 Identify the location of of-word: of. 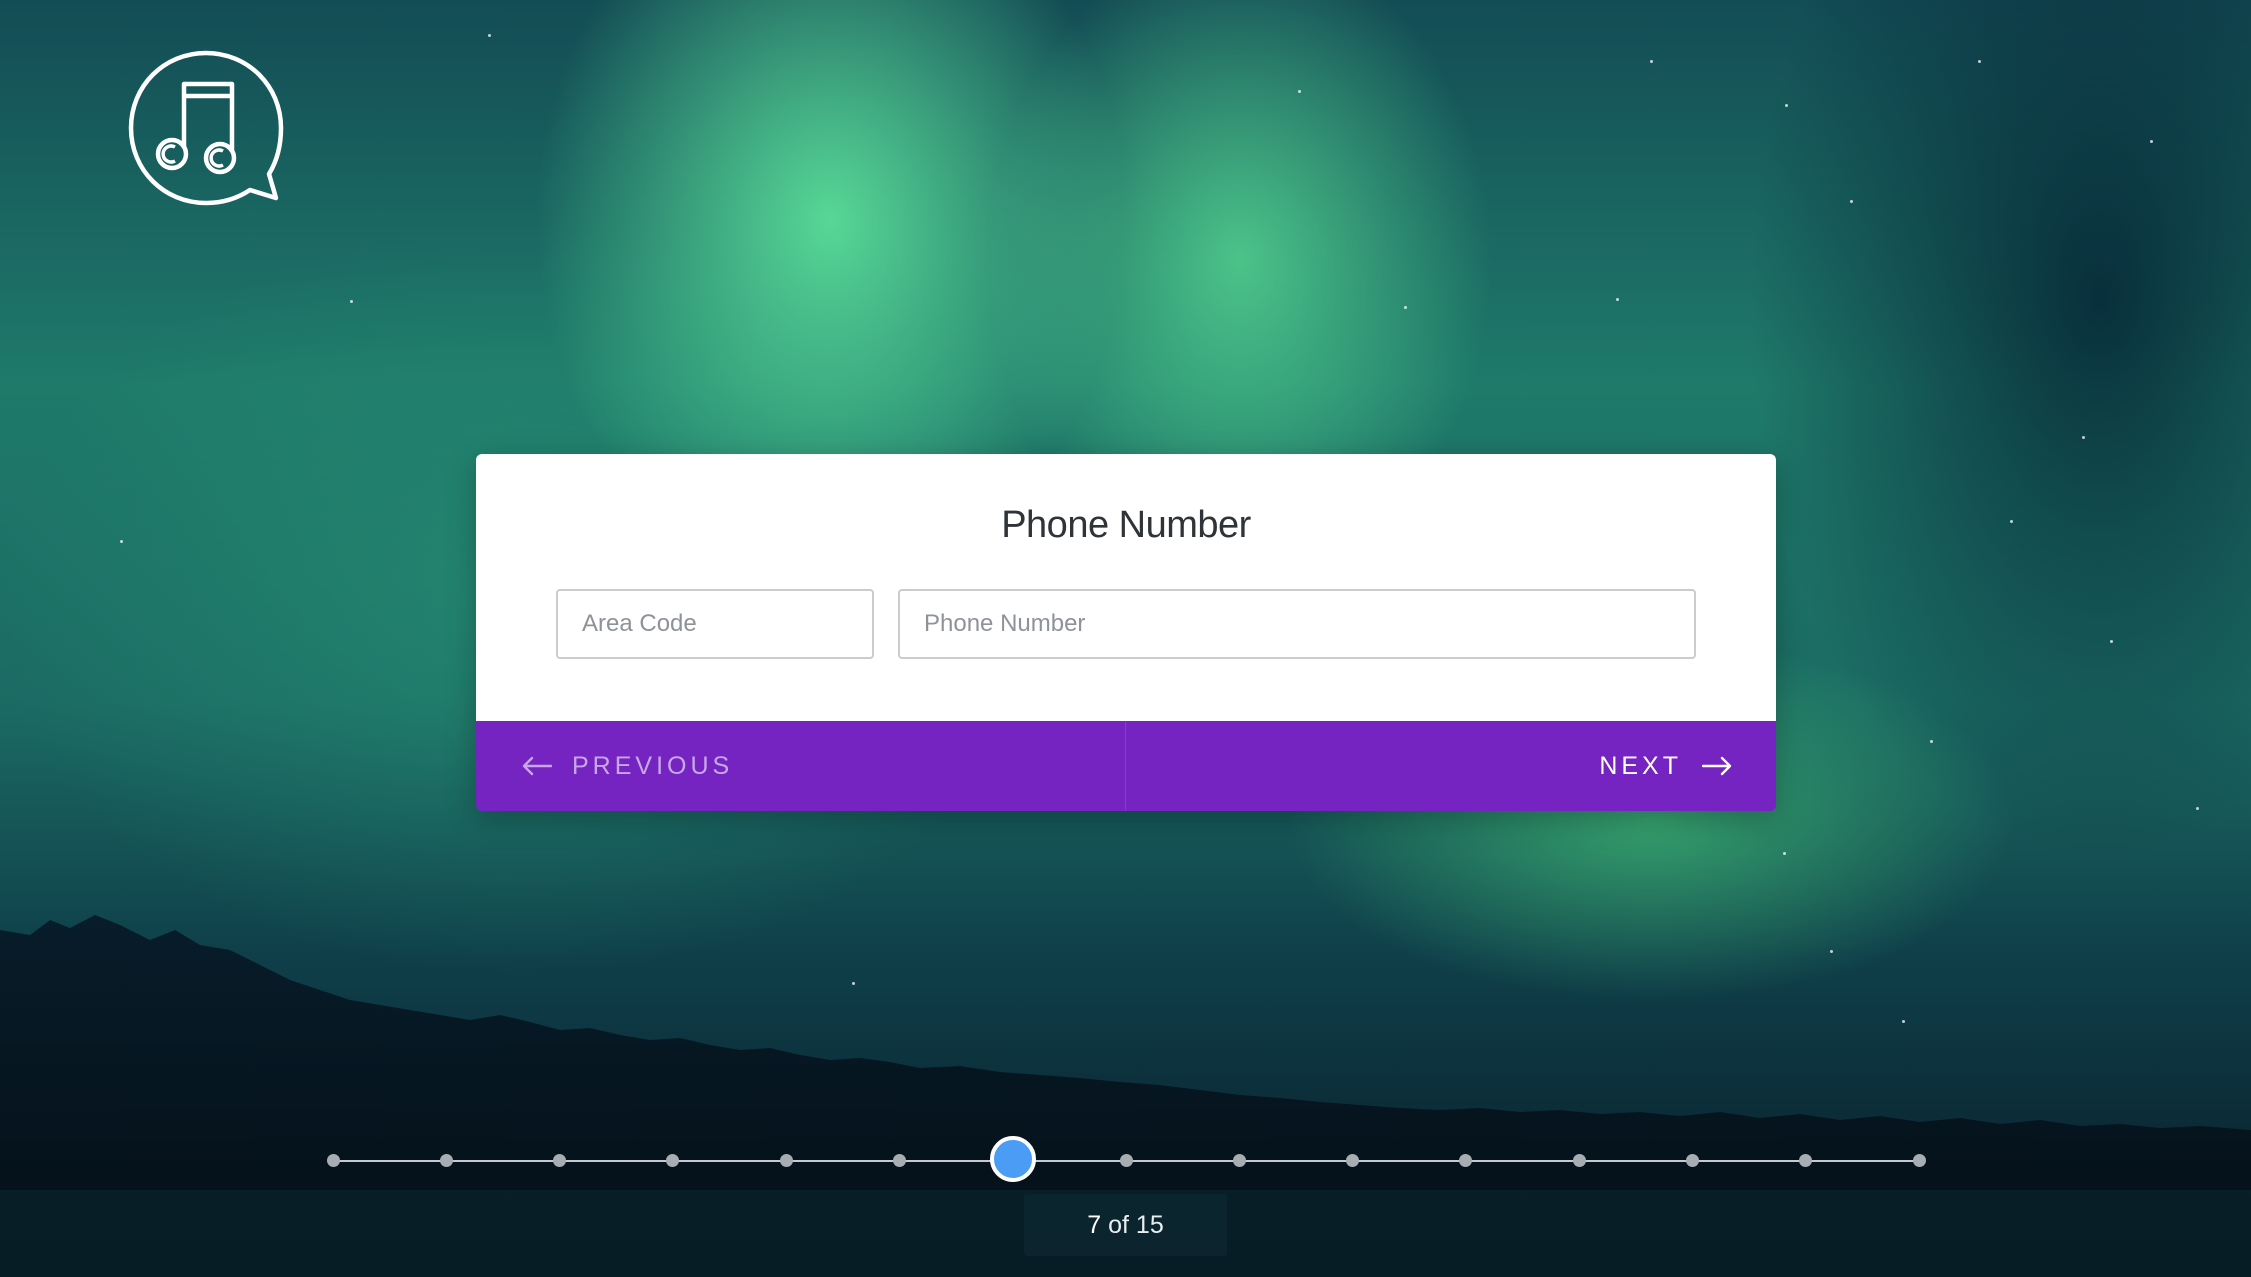
(1118, 1224).